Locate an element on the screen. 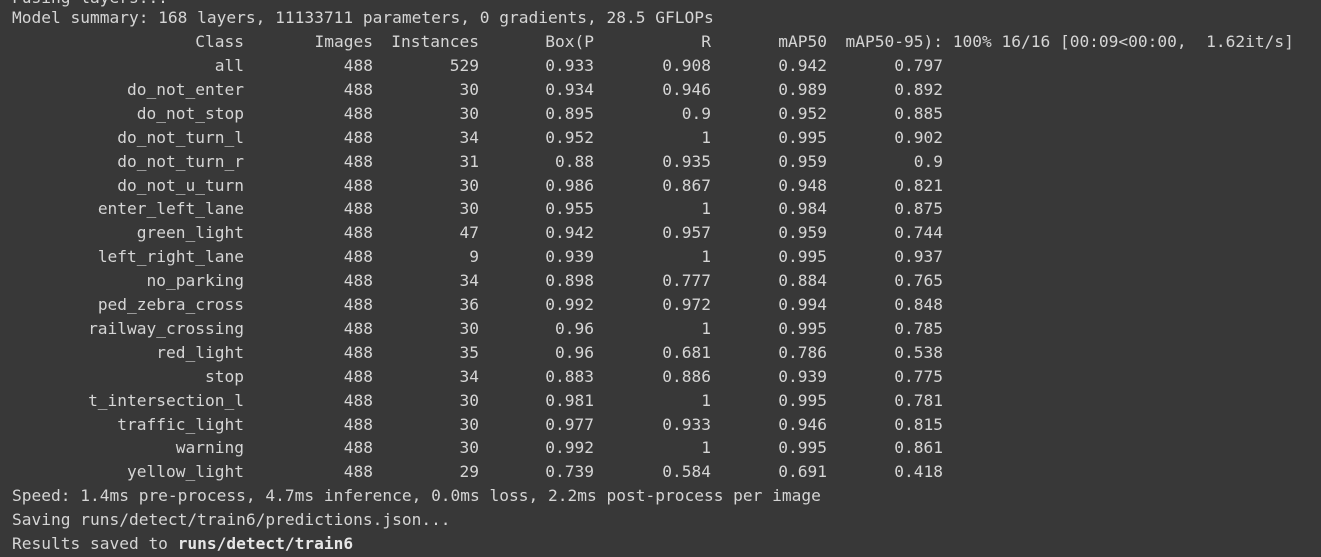 This screenshot has width=1321, height=557. row-map50-95: 0.9 is located at coordinates (928, 161).